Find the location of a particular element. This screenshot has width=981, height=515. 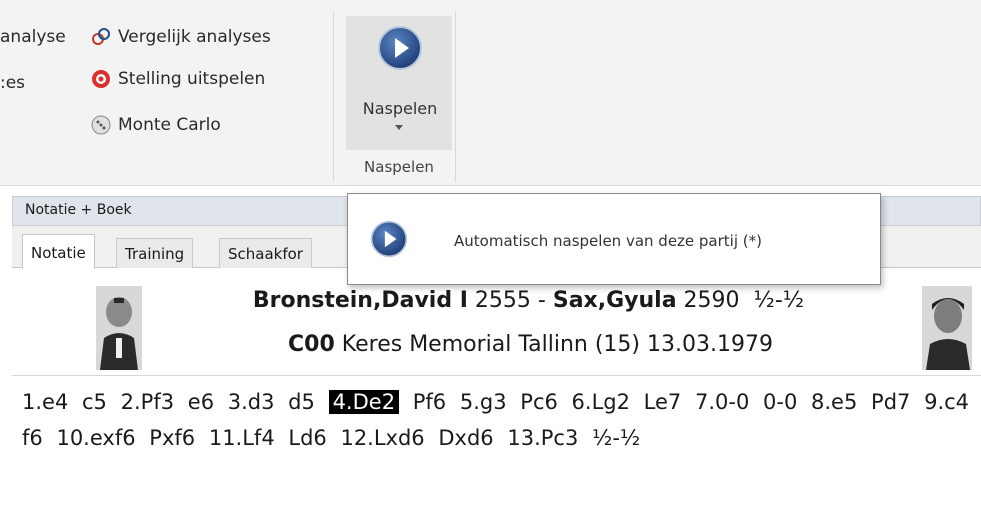

move-token: 6.Lg2 is located at coordinates (601, 402).